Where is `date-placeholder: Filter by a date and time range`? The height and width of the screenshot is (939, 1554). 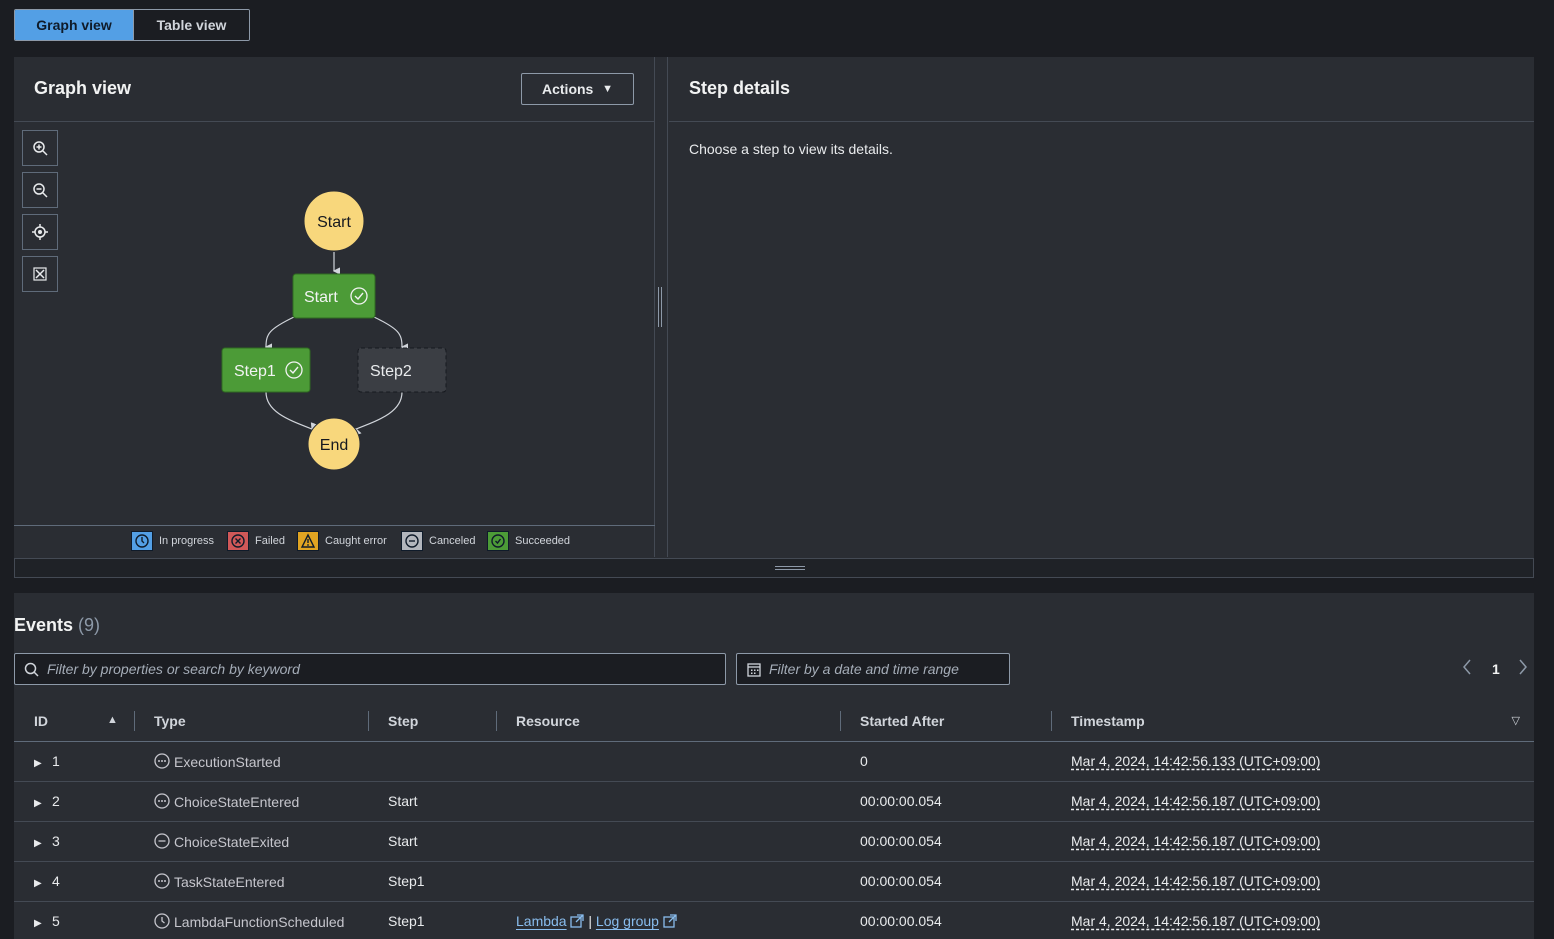
date-placeholder: Filter by a date and time range is located at coordinates (864, 669).